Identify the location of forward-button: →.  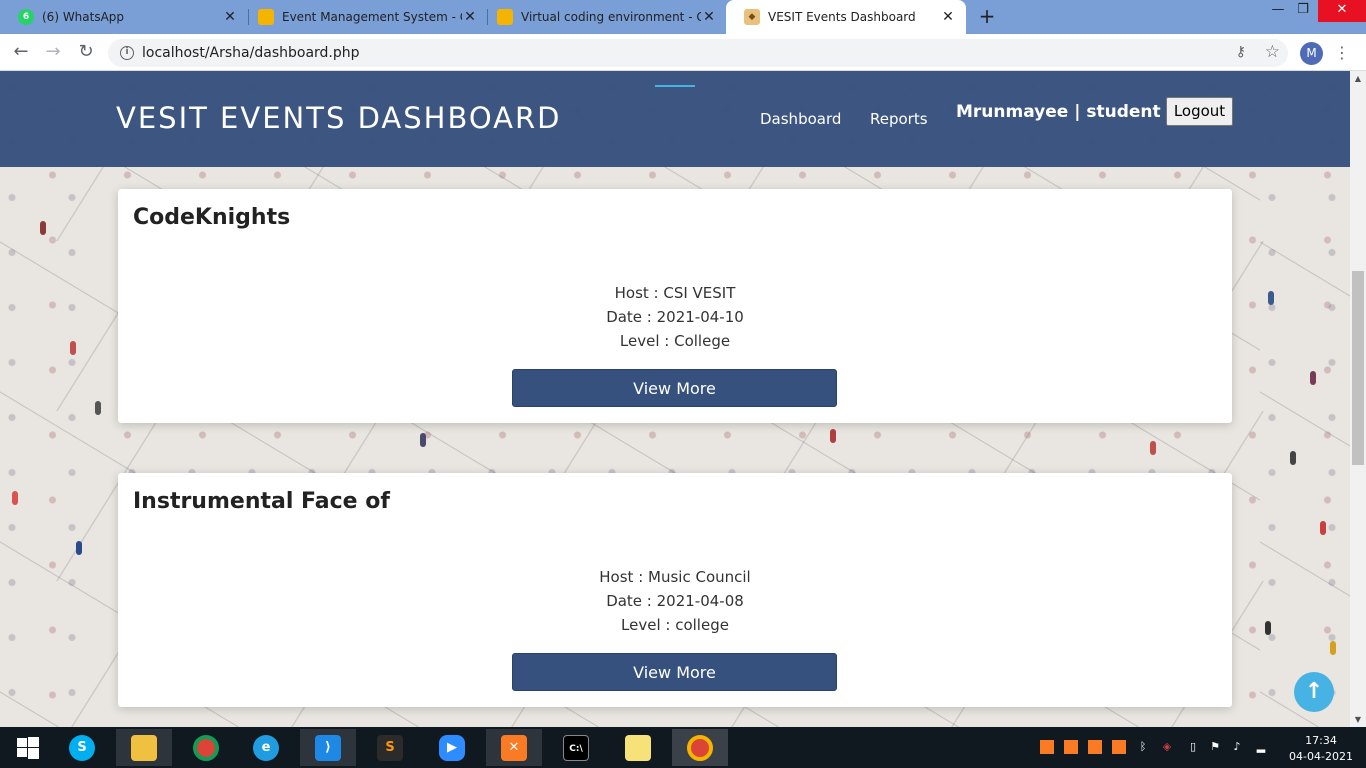
(53, 52).